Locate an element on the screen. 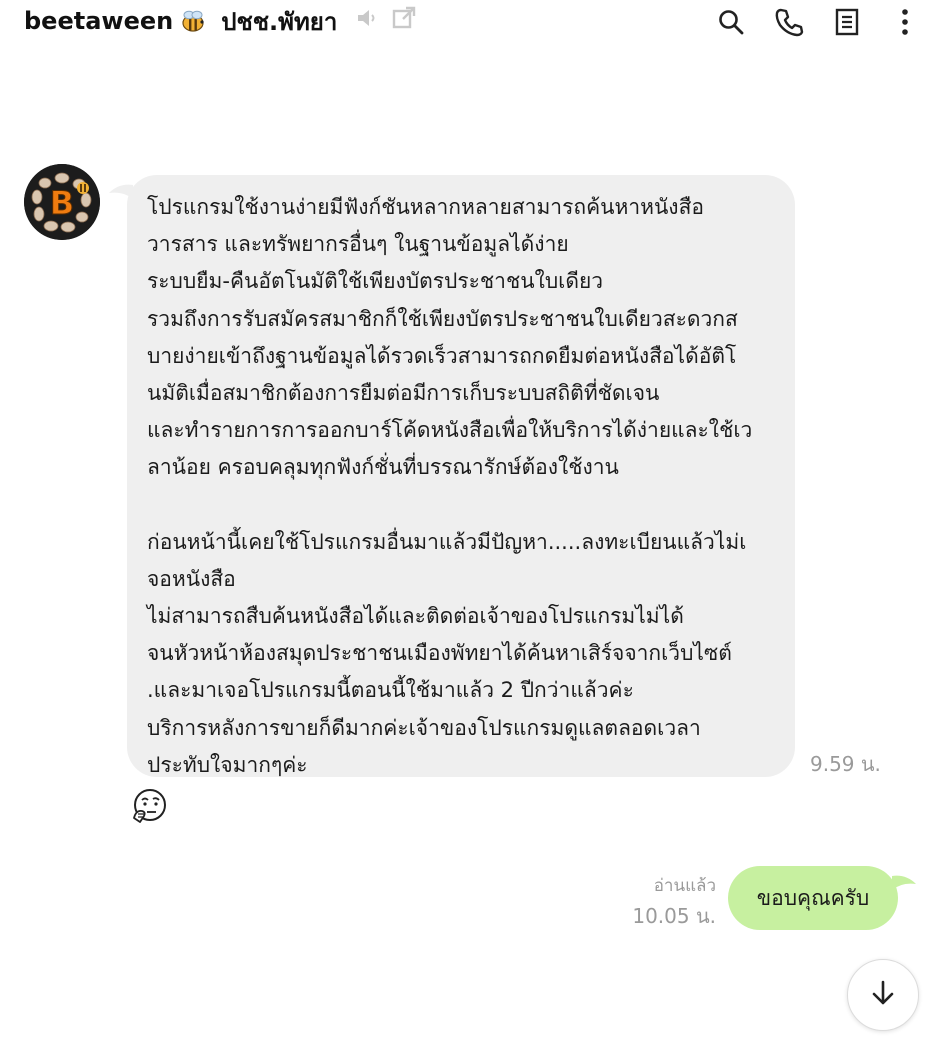 The image size is (943, 1050). more-vertical-icon is located at coordinates (905, 22).